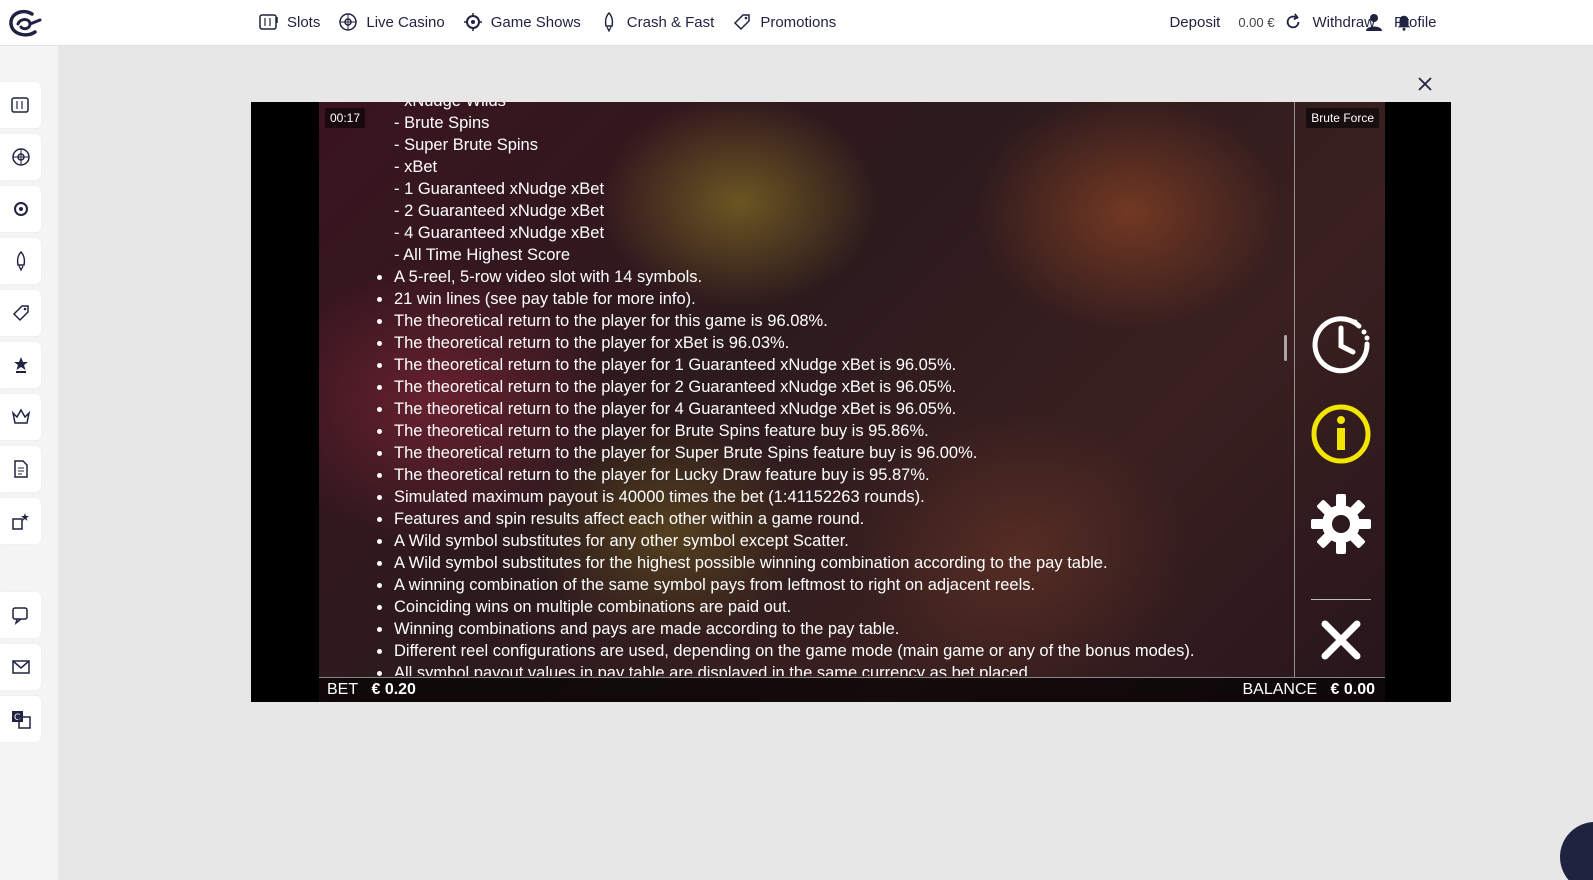 The height and width of the screenshot is (880, 1593). I want to click on bet-label: BET, so click(343, 689).